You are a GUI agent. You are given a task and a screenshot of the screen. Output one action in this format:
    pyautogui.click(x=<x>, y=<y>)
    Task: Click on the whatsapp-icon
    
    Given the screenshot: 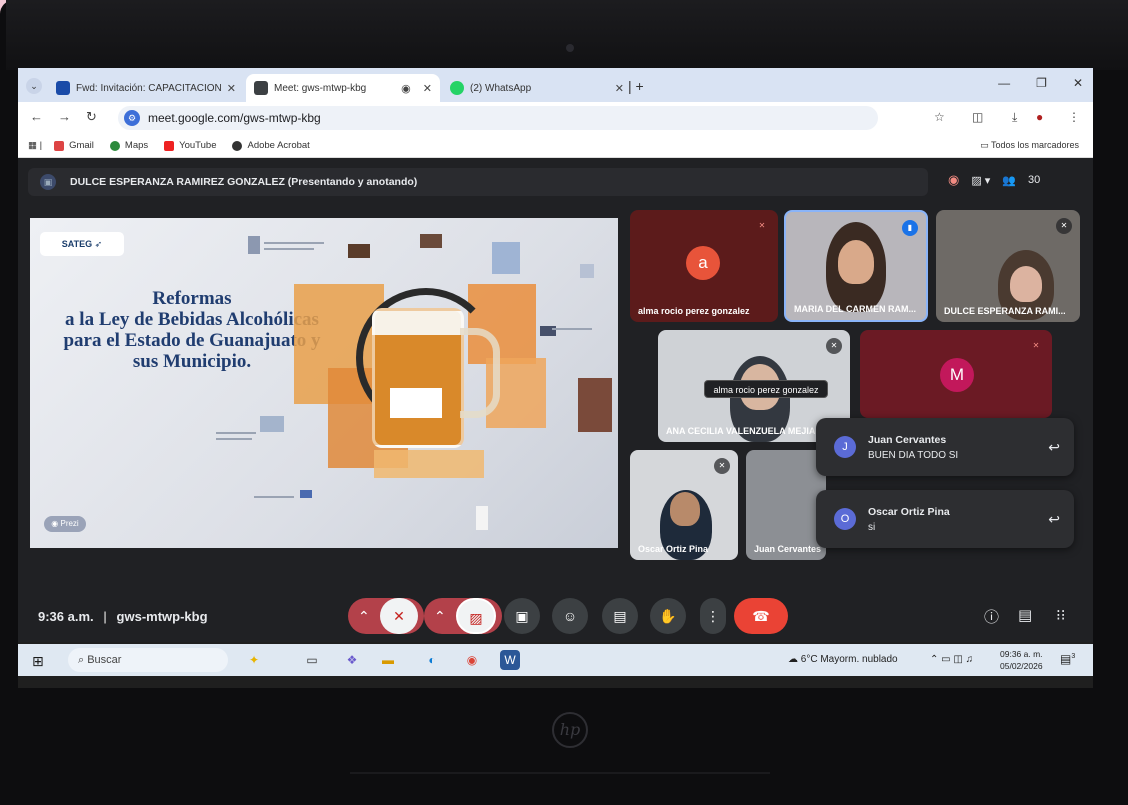 What is the action you would take?
    pyautogui.click(x=457, y=88)
    